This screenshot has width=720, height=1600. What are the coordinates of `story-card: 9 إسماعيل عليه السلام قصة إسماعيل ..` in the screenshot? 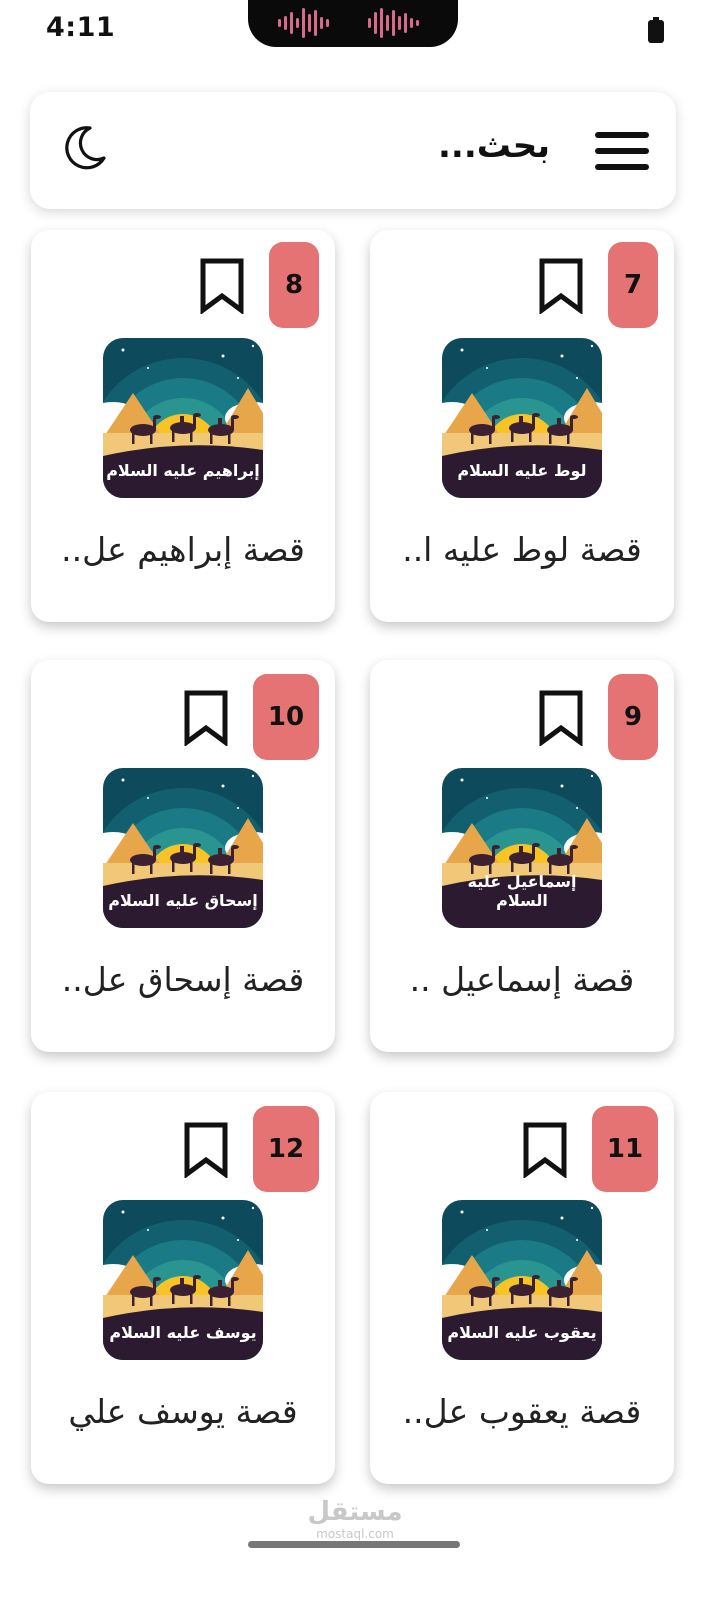 It's located at (522, 856).